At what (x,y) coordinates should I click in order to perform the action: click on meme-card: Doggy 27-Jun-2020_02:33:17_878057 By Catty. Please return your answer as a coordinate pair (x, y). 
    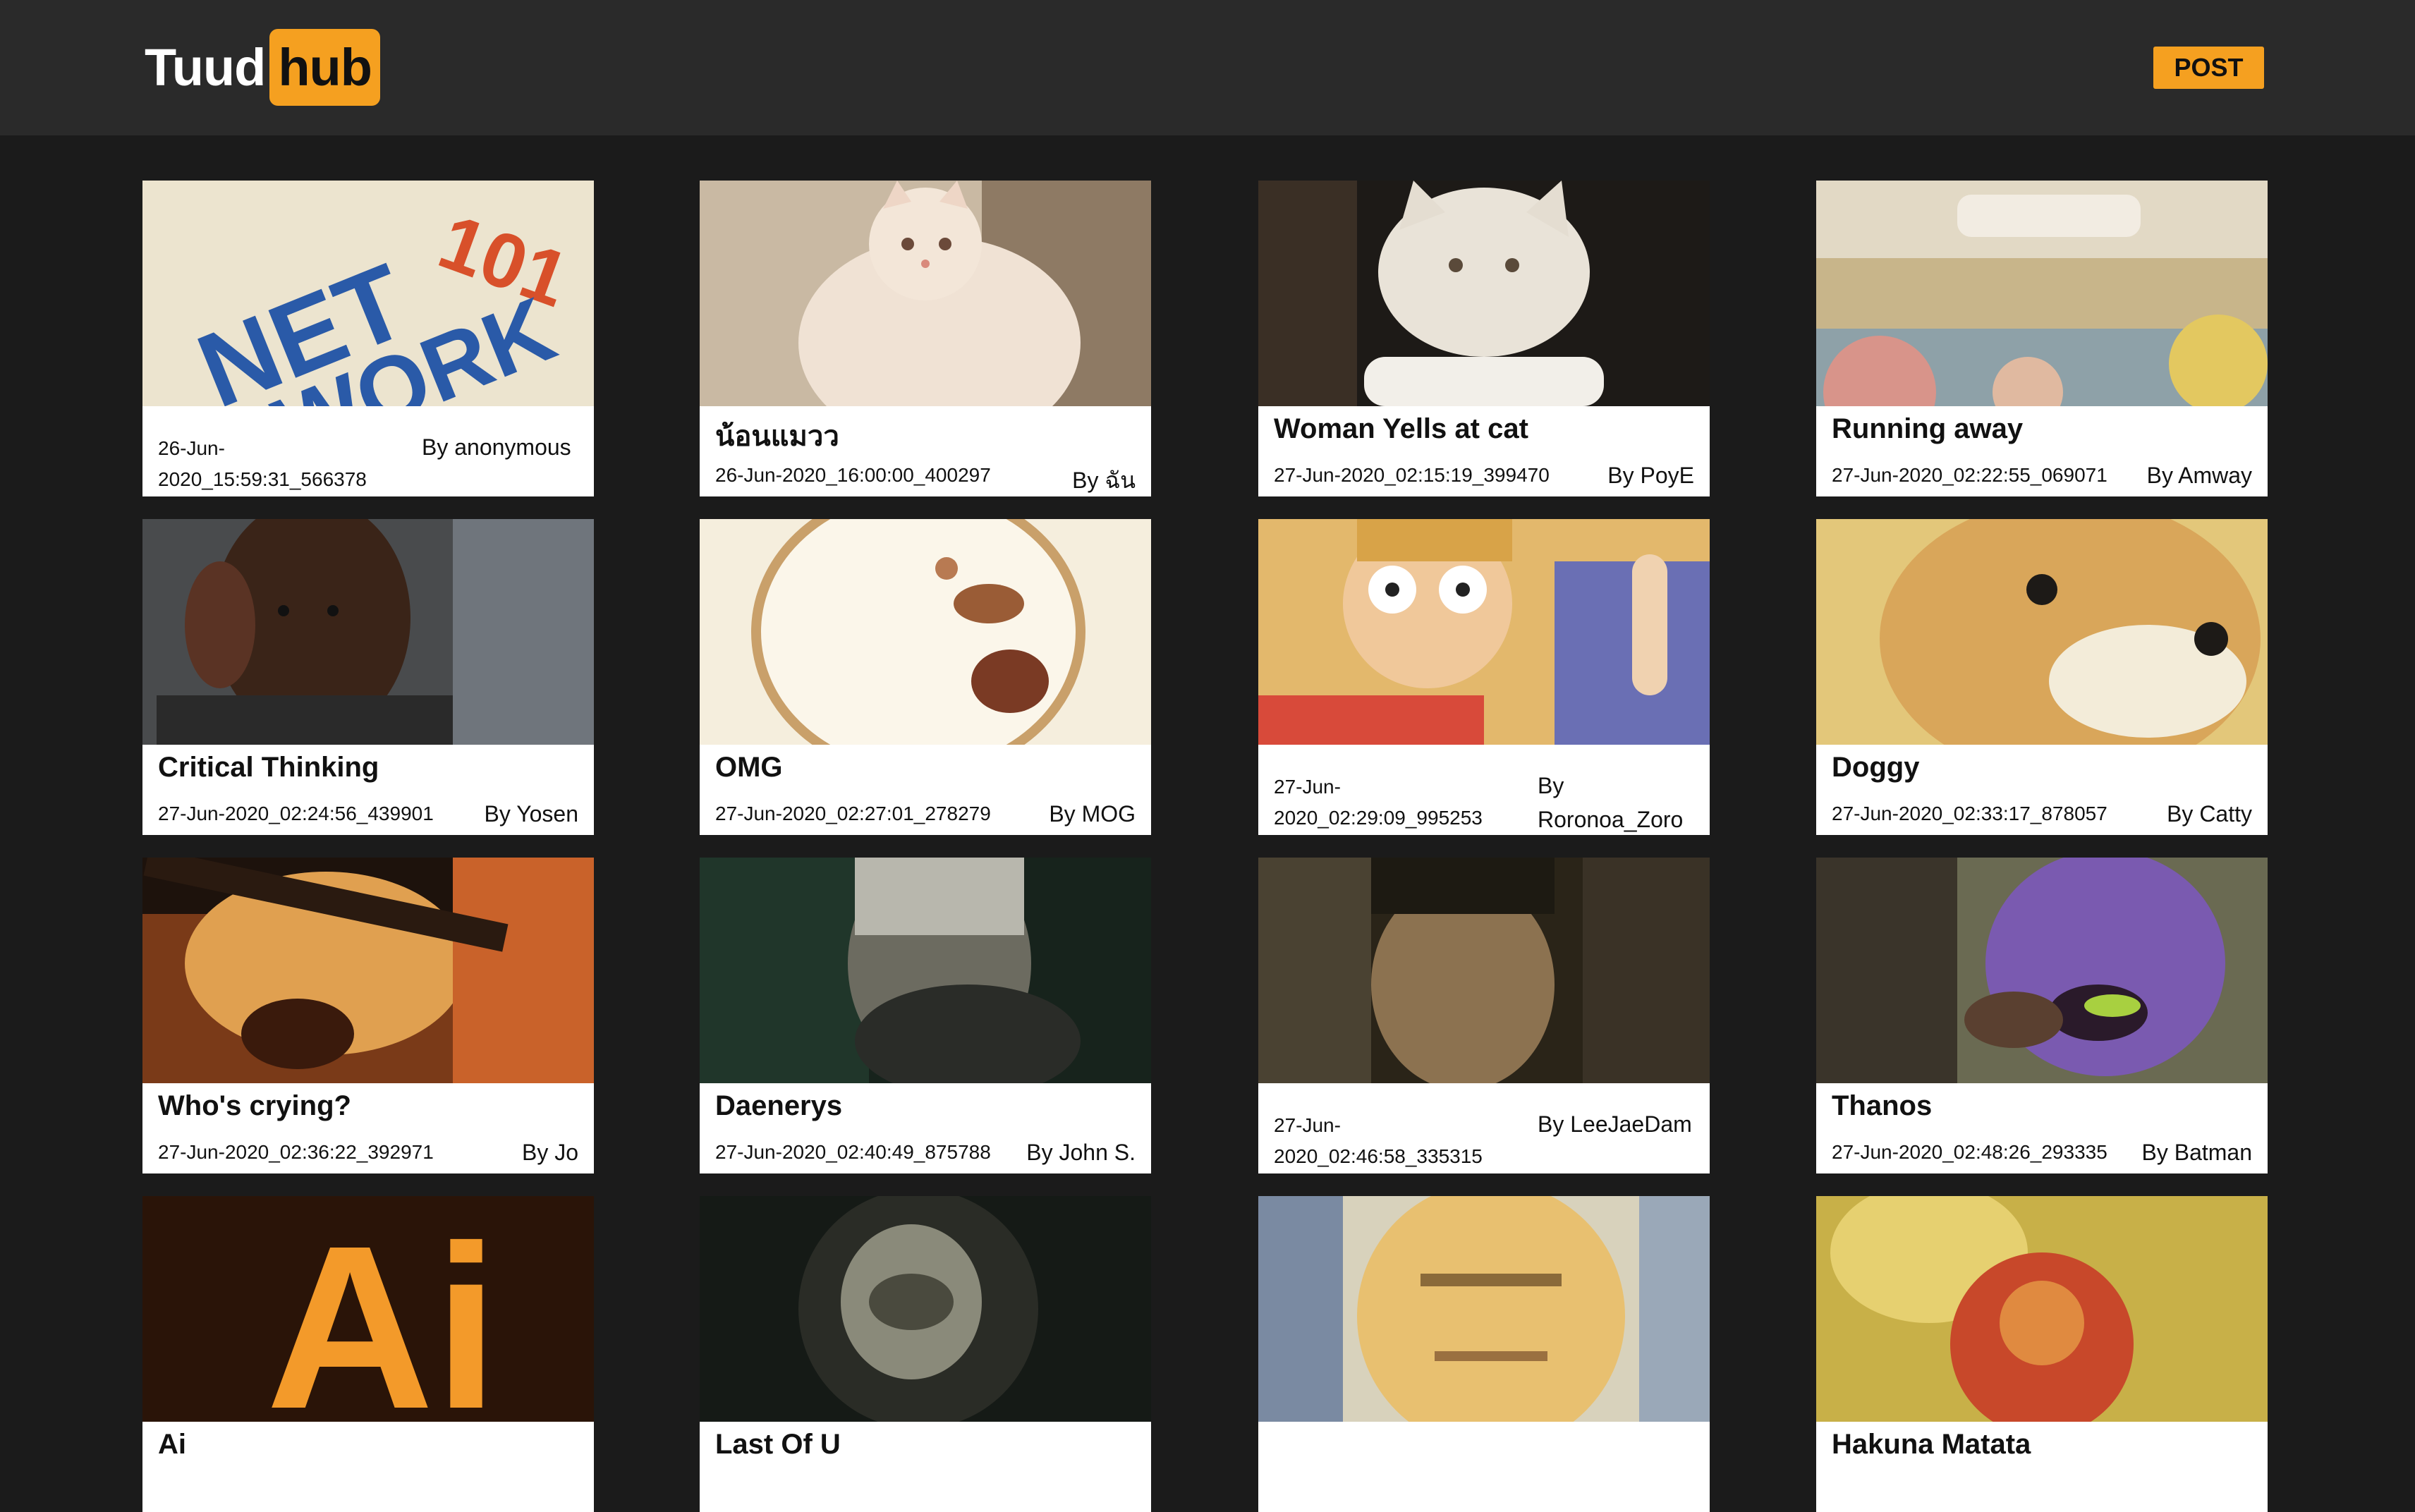
    Looking at the image, I should click on (2042, 677).